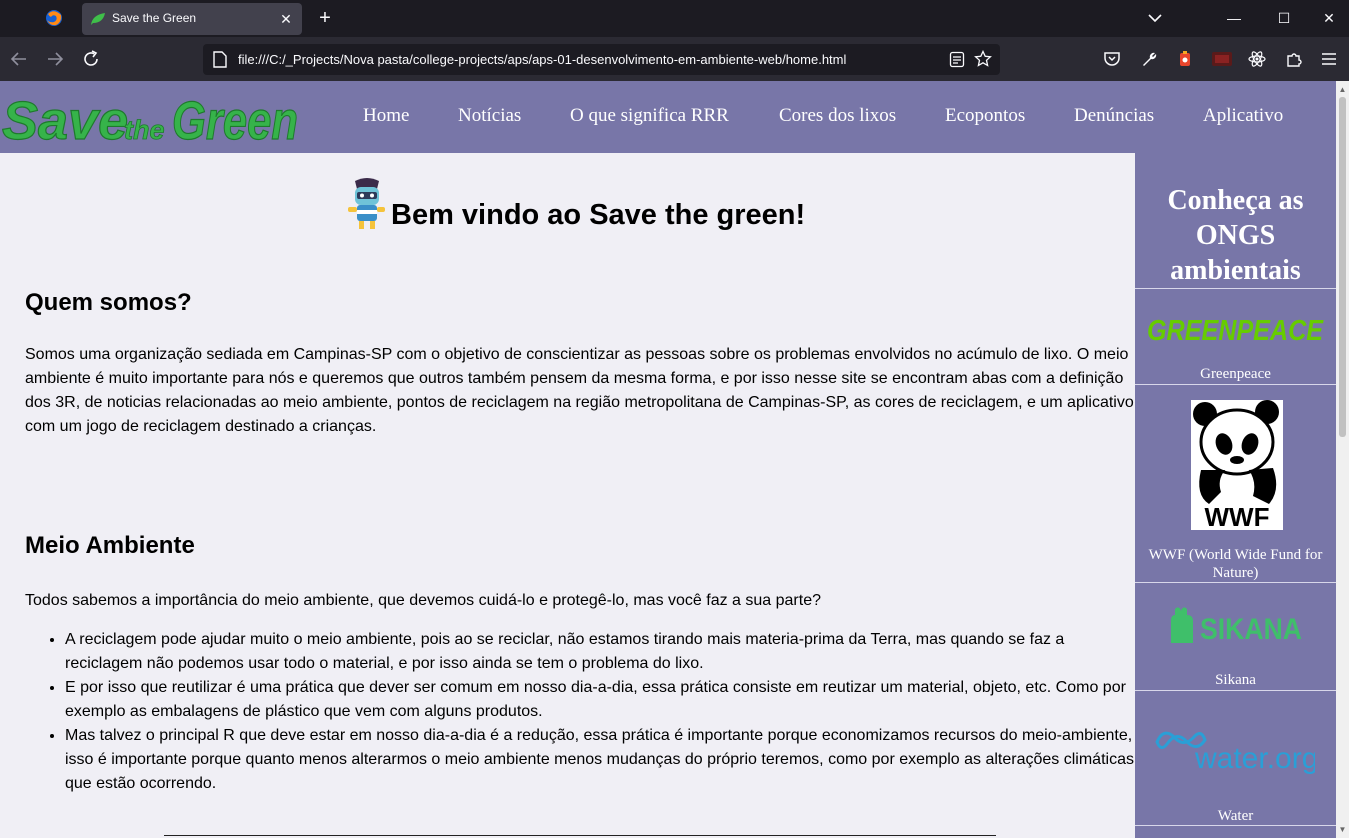  What do you see at coordinates (54, 18) in the screenshot?
I see `firefox-icon` at bounding box center [54, 18].